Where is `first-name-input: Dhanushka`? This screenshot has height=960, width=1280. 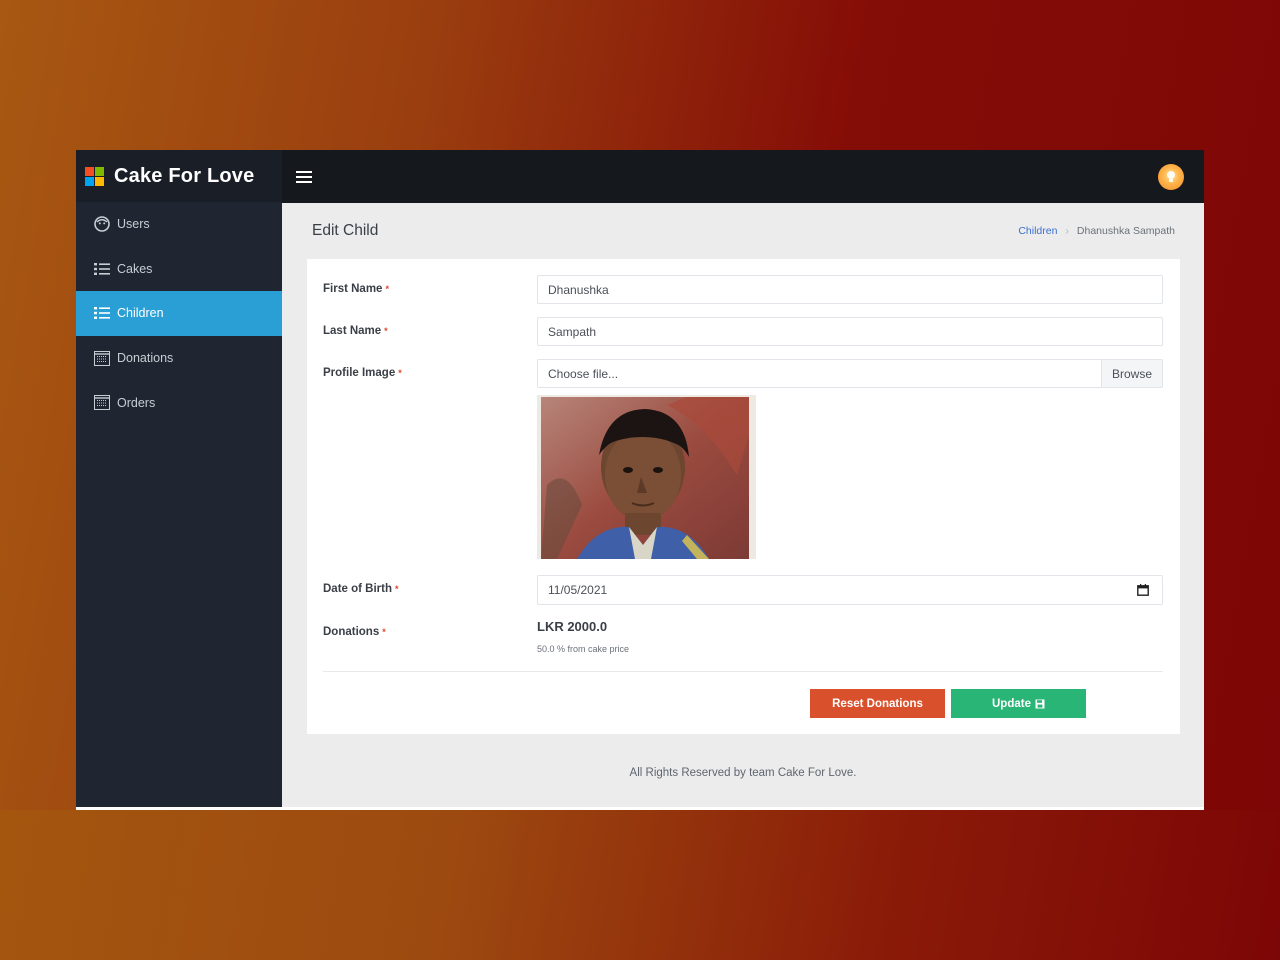
first-name-input: Dhanushka is located at coordinates (850, 289).